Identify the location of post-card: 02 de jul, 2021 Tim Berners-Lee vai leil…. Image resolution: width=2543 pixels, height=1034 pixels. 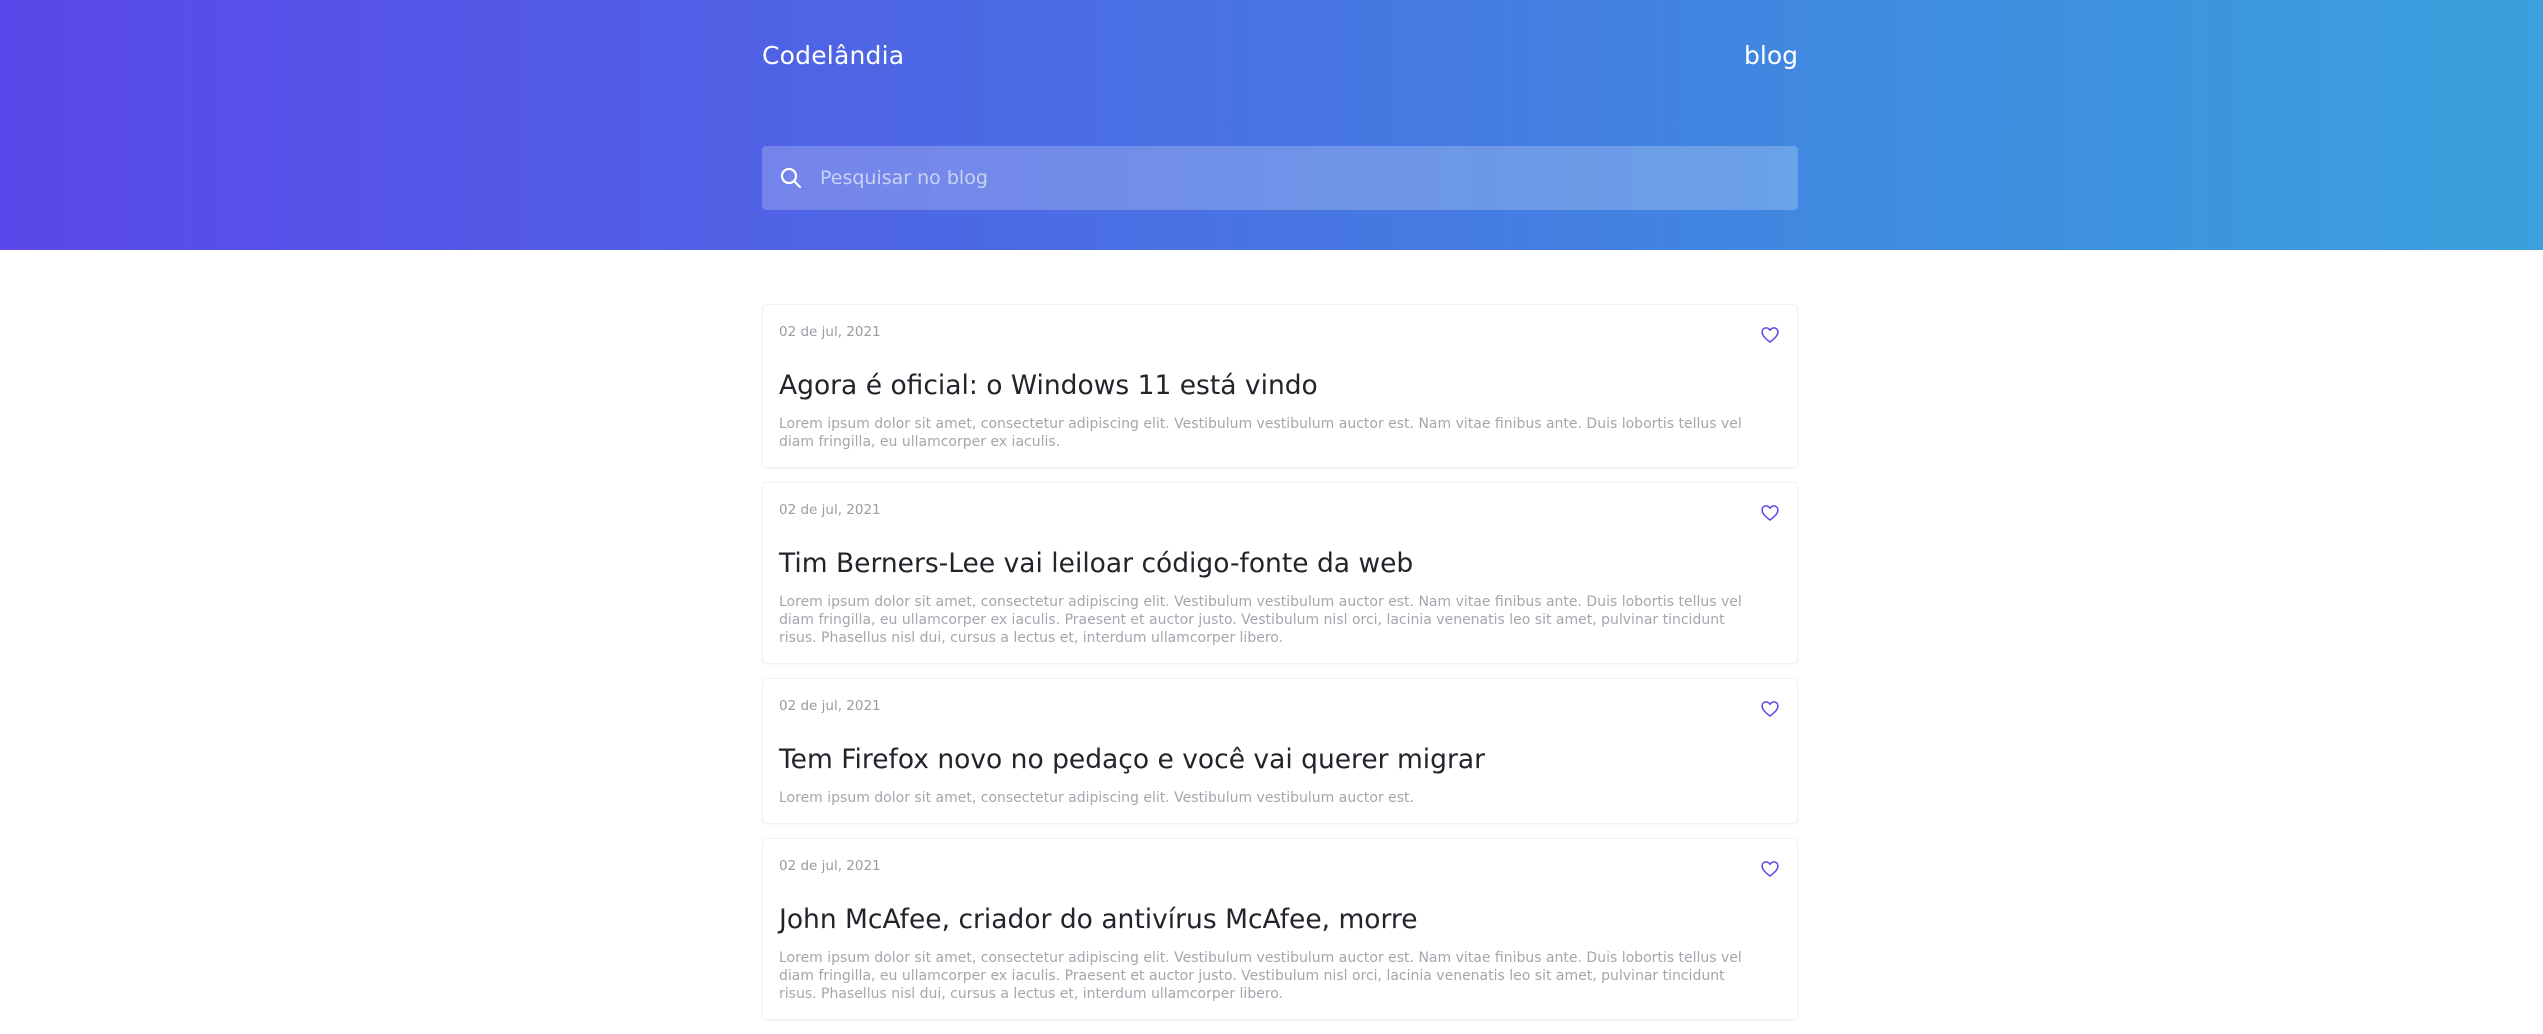
(1280, 573).